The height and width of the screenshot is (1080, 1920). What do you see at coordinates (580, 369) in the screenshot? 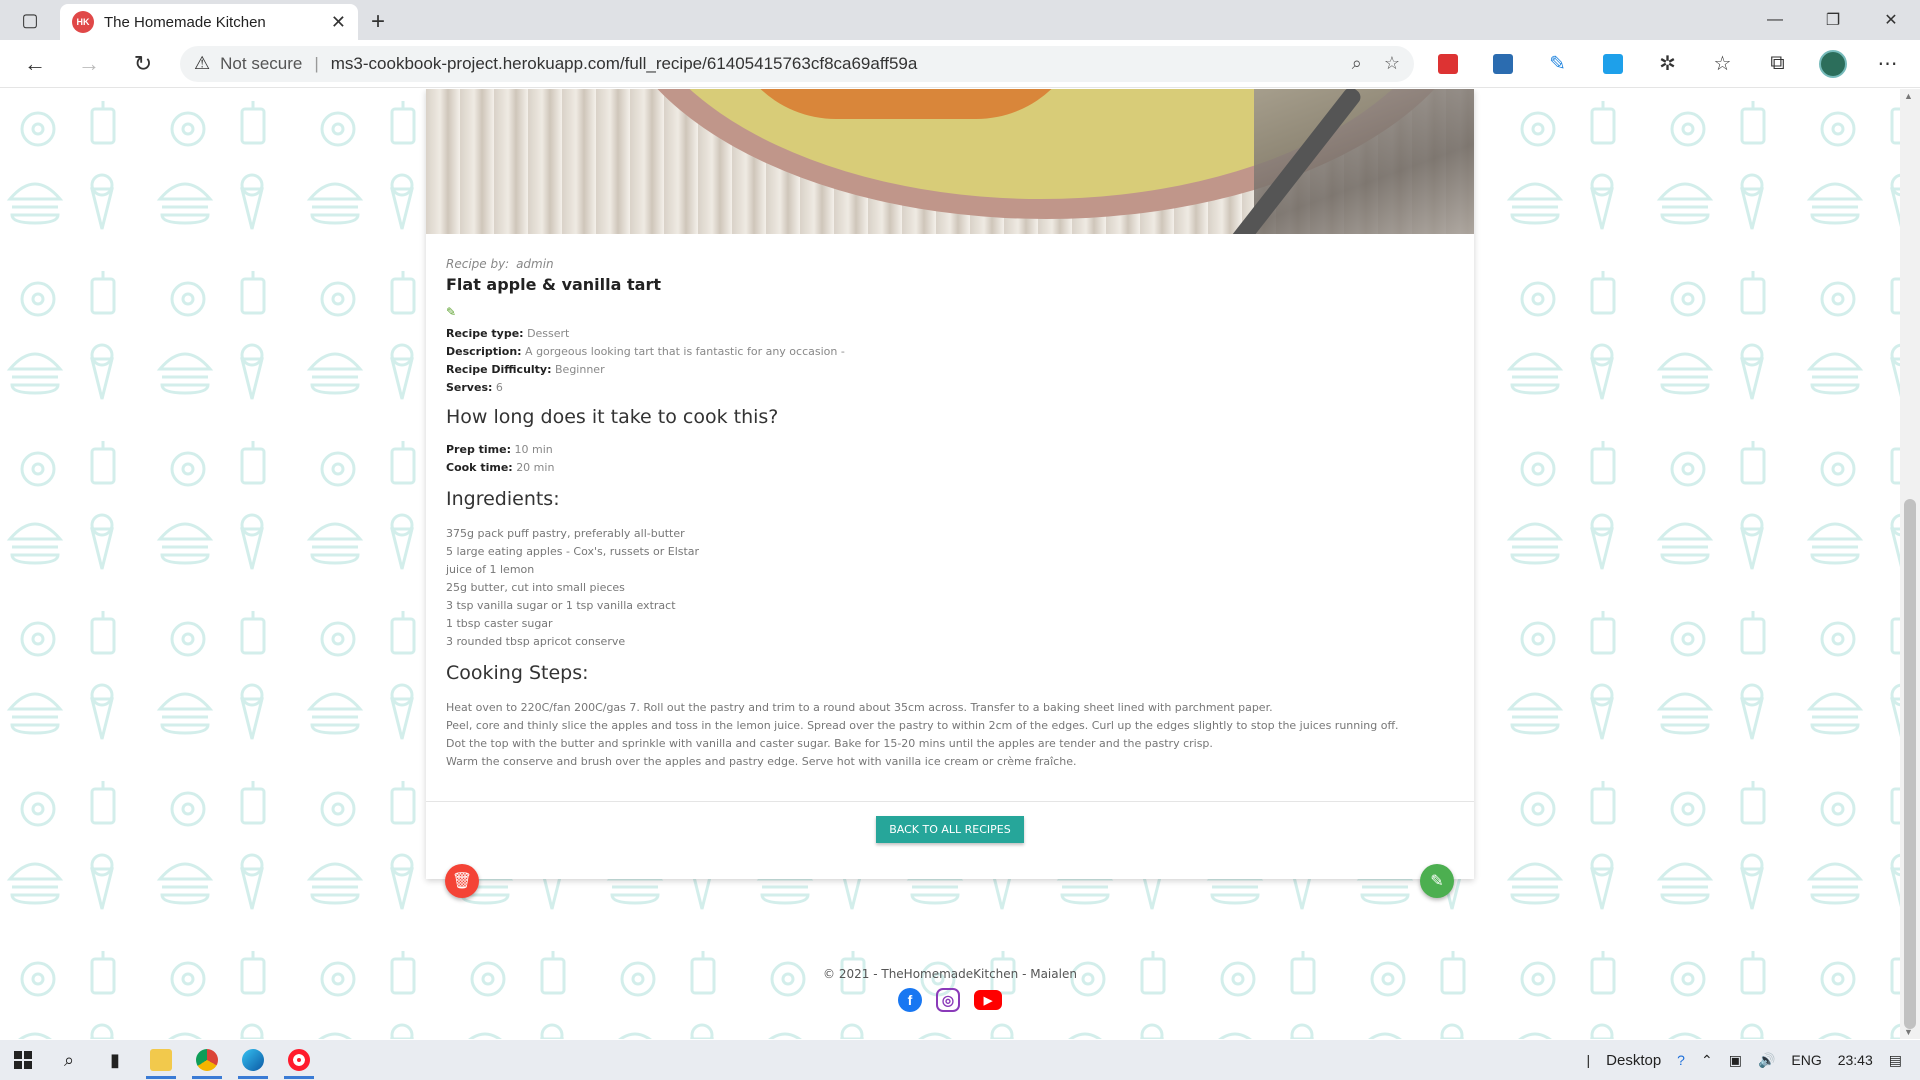
I see `recipe-difficulty: Beginner` at bounding box center [580, 369].